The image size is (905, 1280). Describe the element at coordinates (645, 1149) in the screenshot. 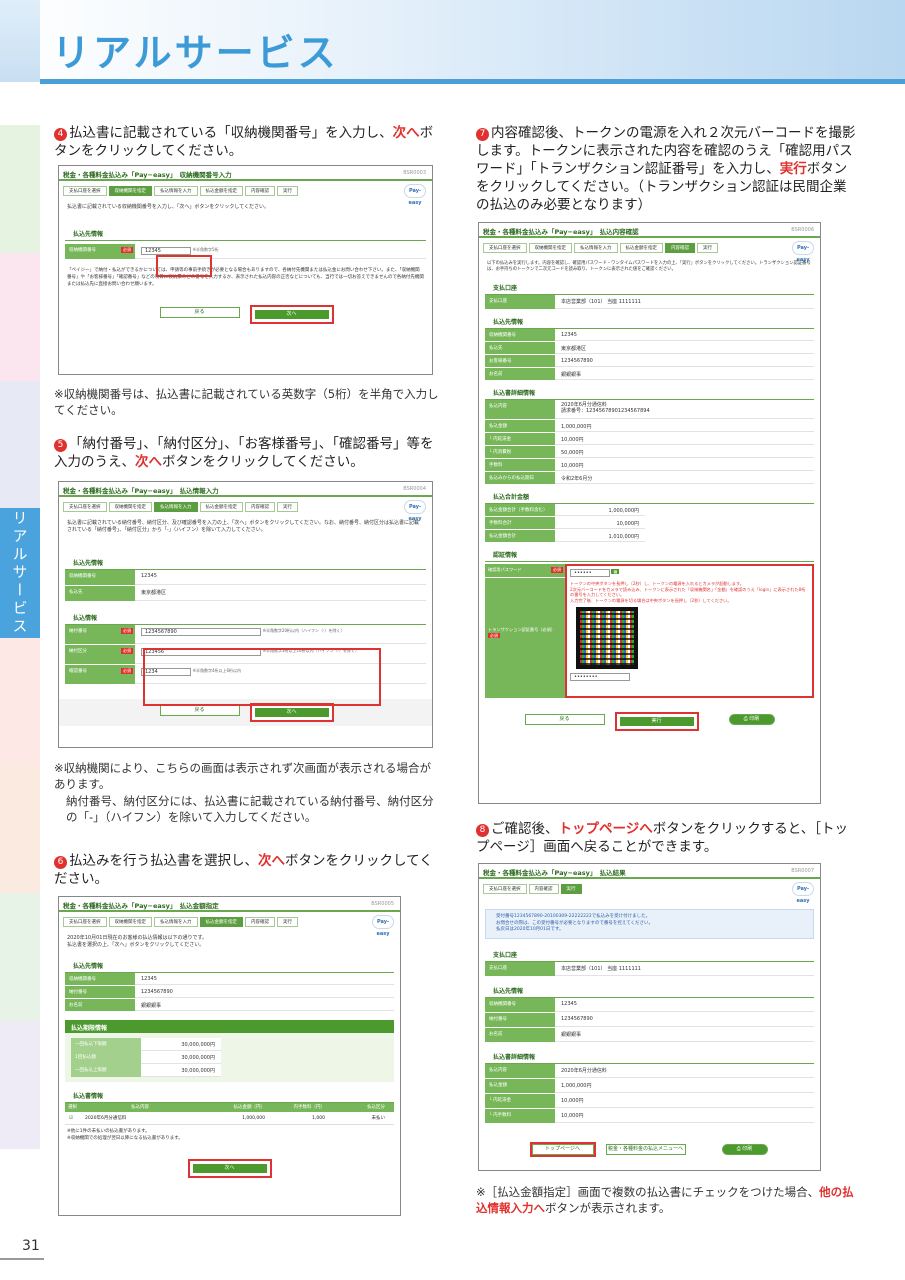

I see `payment-menu-button: 税金・各種料金の払込メニューへ` at that location.